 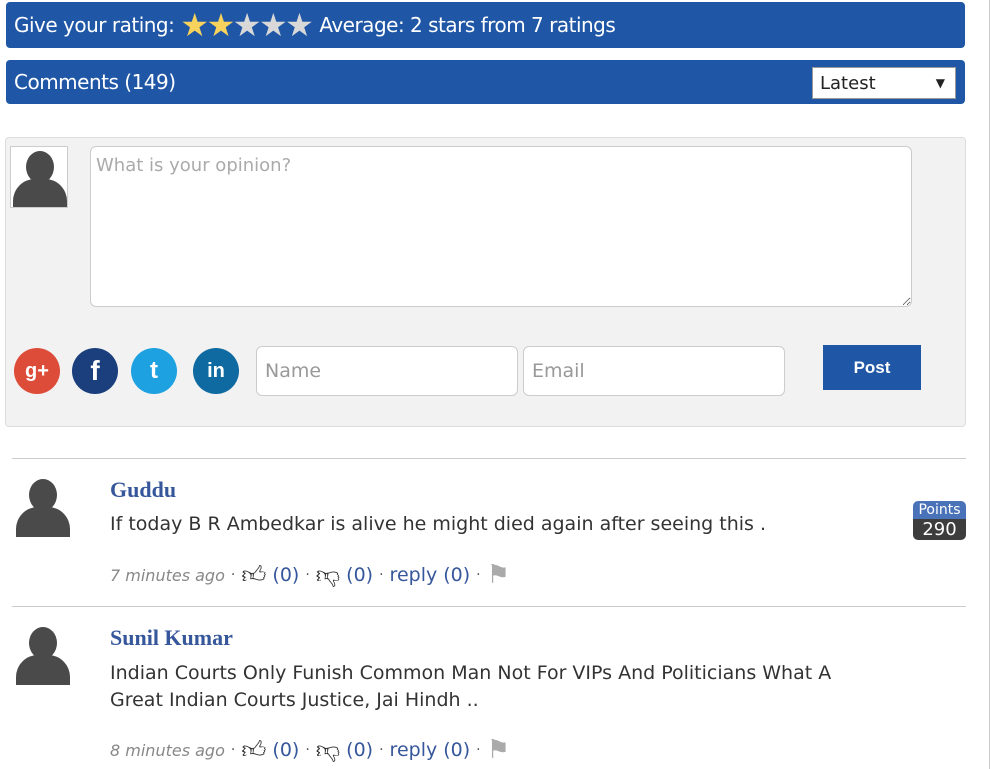 What do you see at coordinates (872, 367) in the screenshot?
I see `post-button: Post` at bounding box center [872, 367].